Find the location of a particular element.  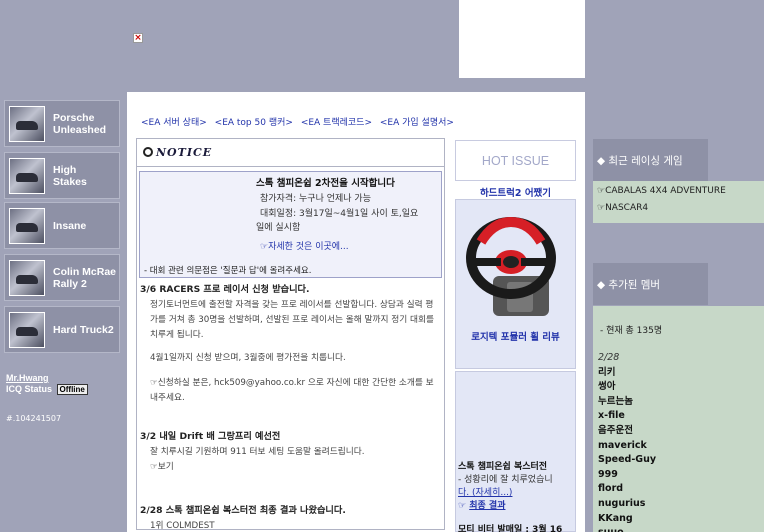

nav-link-track-record: <EA 트랙레코드> is located at coordinates (336, 123).